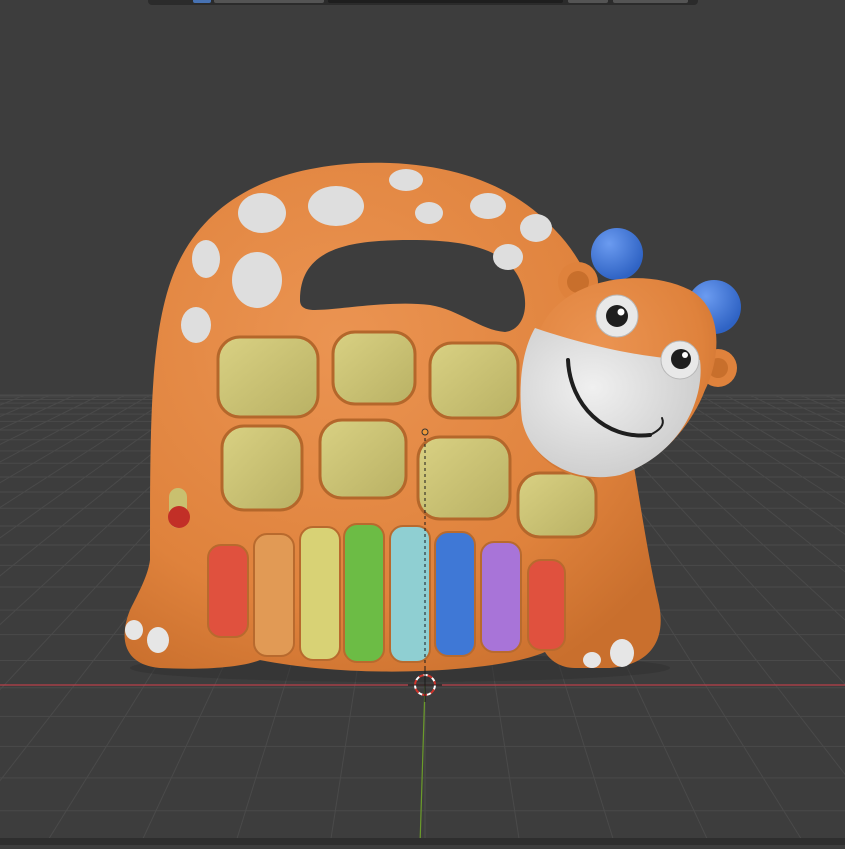 This screenshot has height=849, width=845. Describe the element at coordinates (617, 254) in the screenshot. I see `left-horn` at that location.